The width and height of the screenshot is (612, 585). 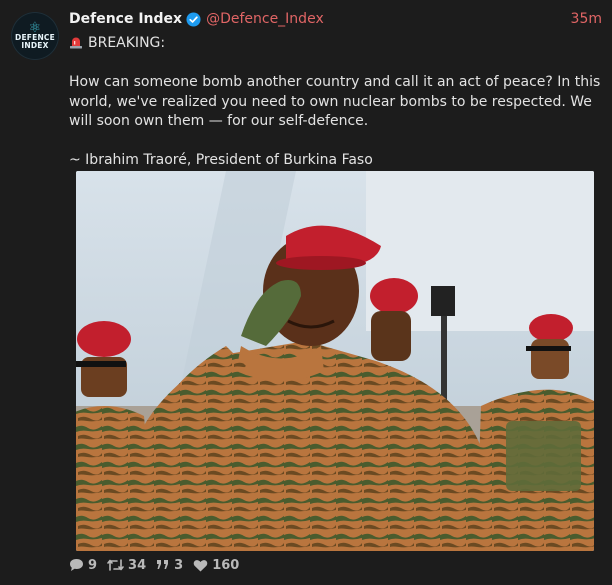 What do you see at coordinates (125, 19) in the screenshot?
I see `author-name: Defence Index` at bounding box center [125, 19].